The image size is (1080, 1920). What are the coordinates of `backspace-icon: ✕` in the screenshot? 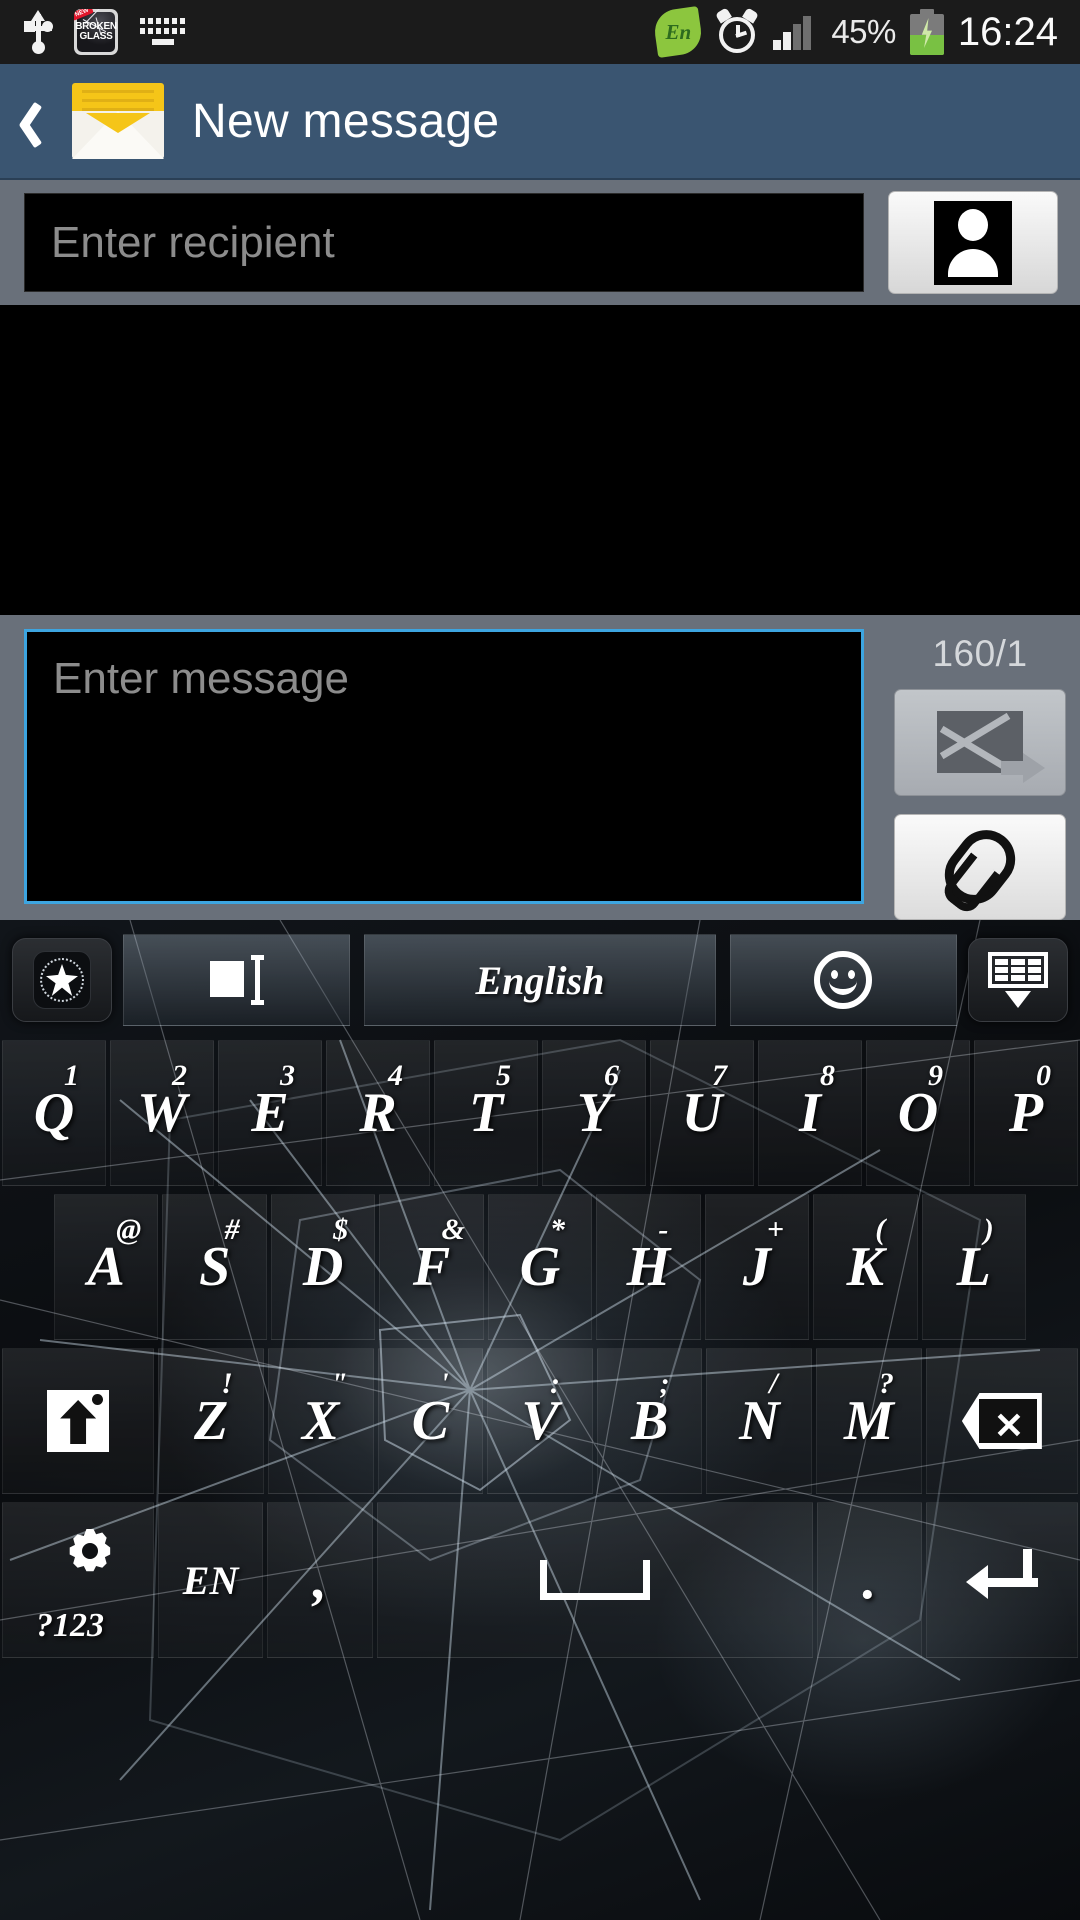 It's located at (1001, 1421).